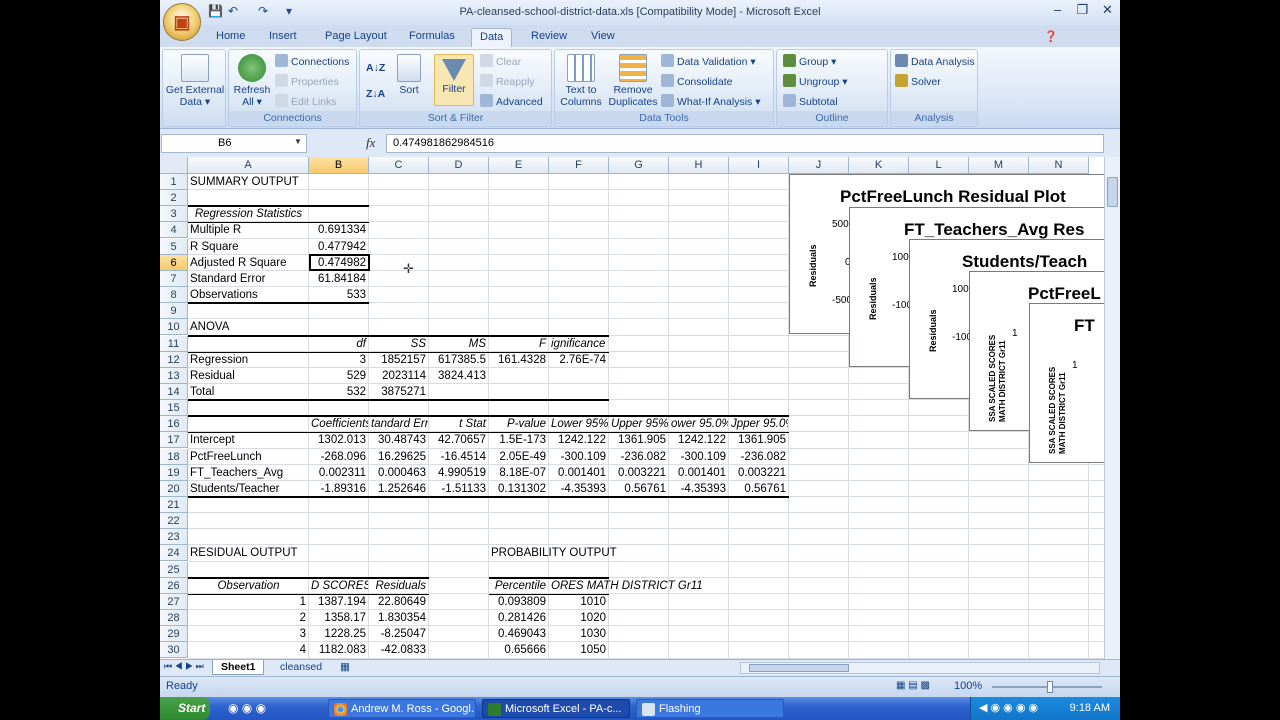 The width and height of the screenshot is (1280, 720). I want to click on cell-d19: 4.990519, so click(459, 473).